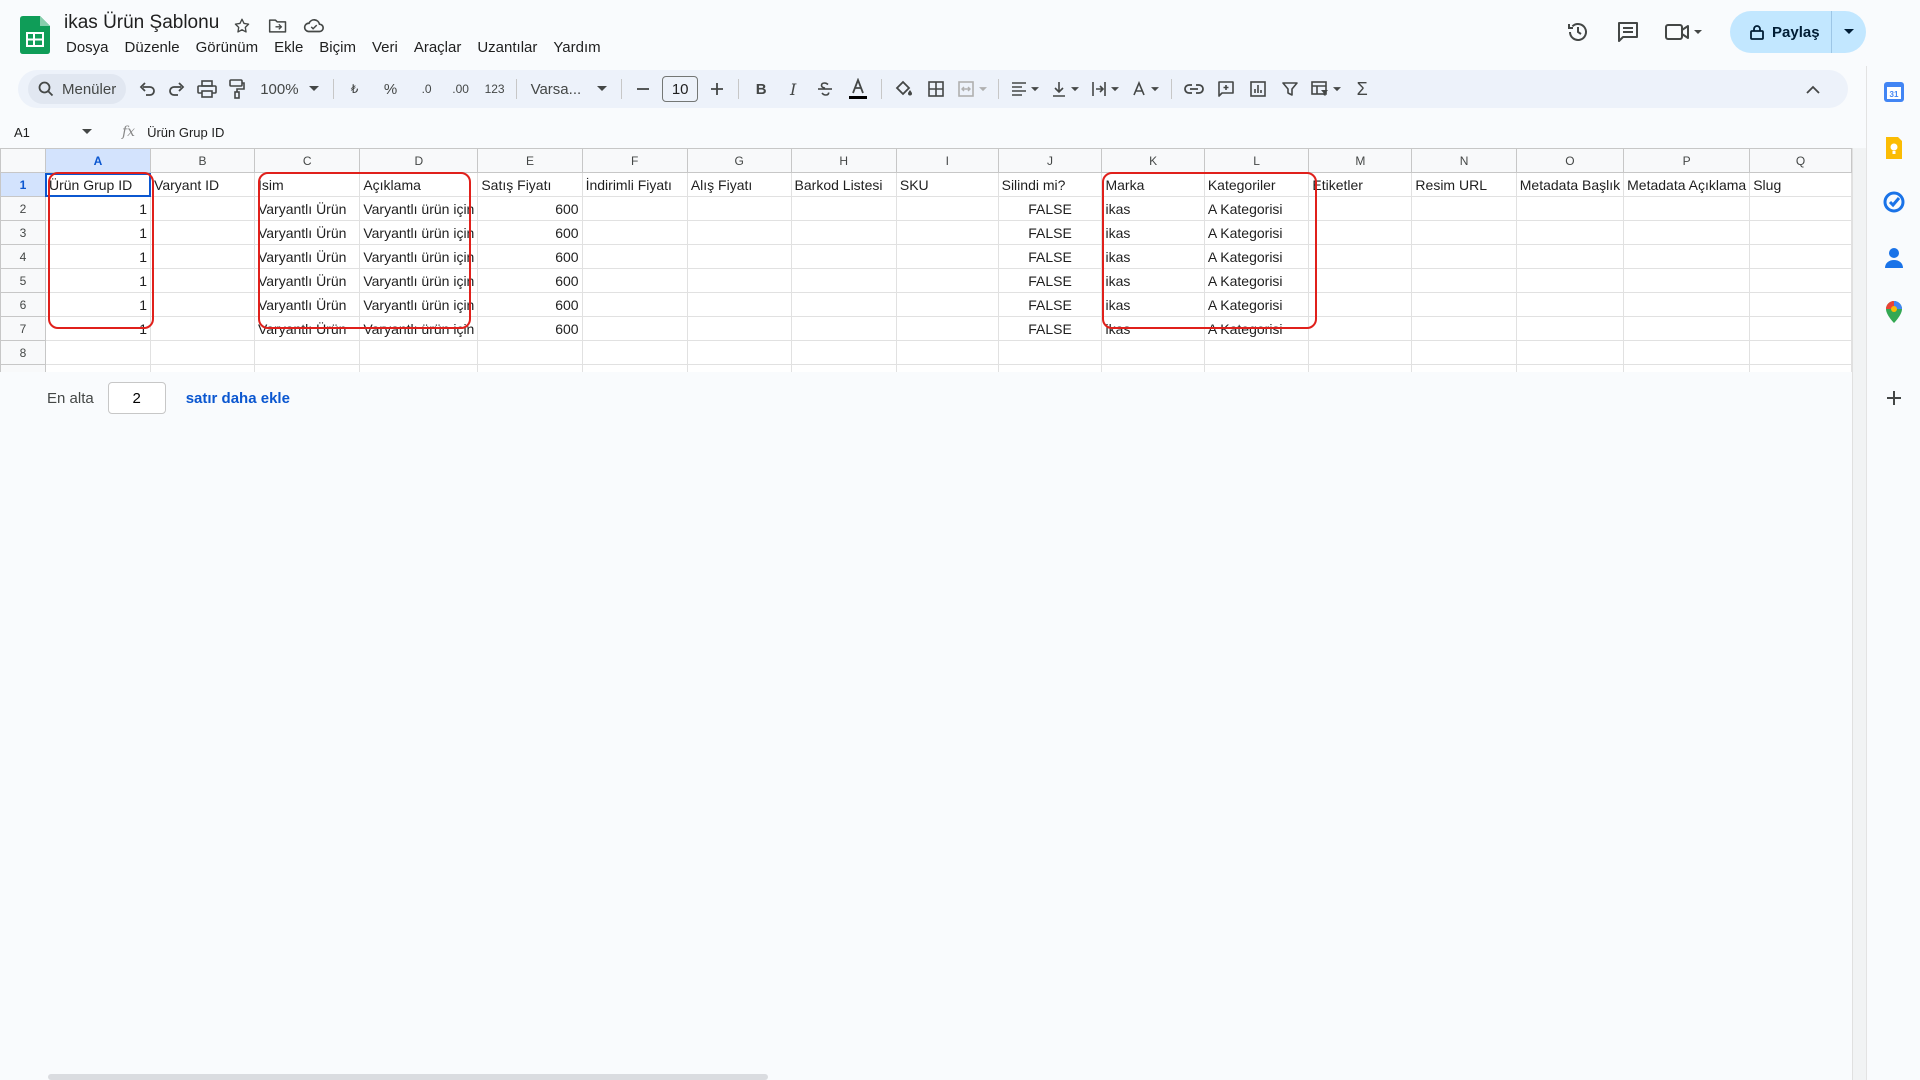 This screenshot has width=1920, height=1080. What do you see at coordinates (1256, 304) in the screenshot?
I see `cell-l6: A Kategorisi` at bounding box center [1256, 304].